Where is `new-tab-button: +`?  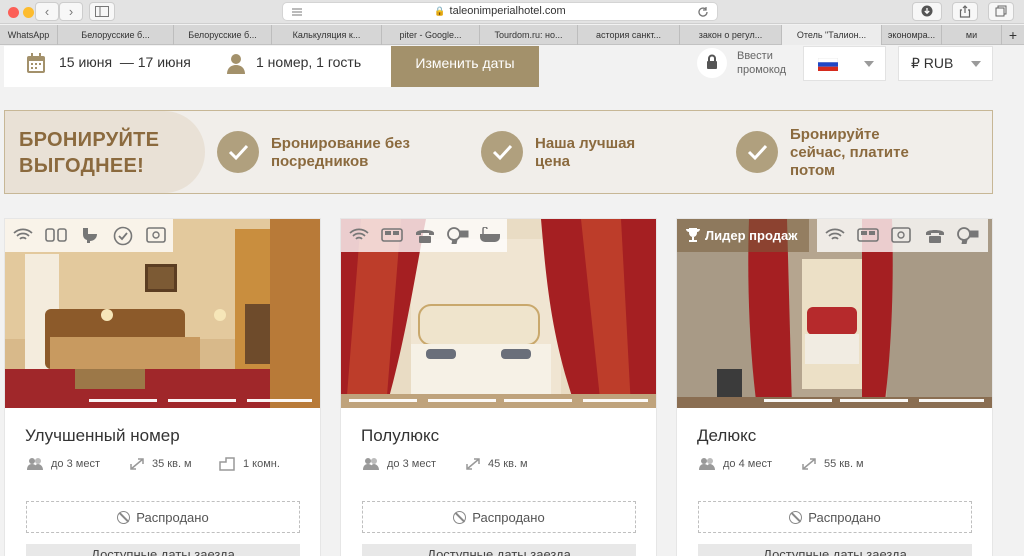 new-tab-button: + is located at coordinates (1013, 35).